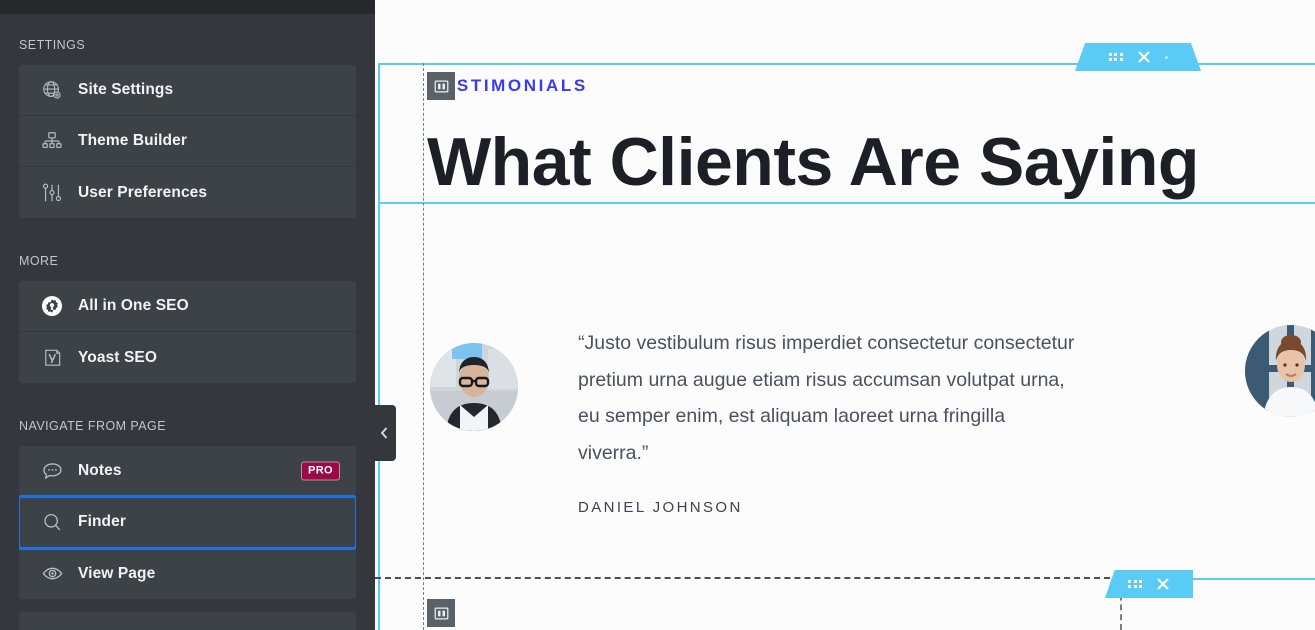 This screenshot has height=630, width=1315. Describe the element at coordinates (423, 346) in the screenshot. I see `column-guide-left` at that location.